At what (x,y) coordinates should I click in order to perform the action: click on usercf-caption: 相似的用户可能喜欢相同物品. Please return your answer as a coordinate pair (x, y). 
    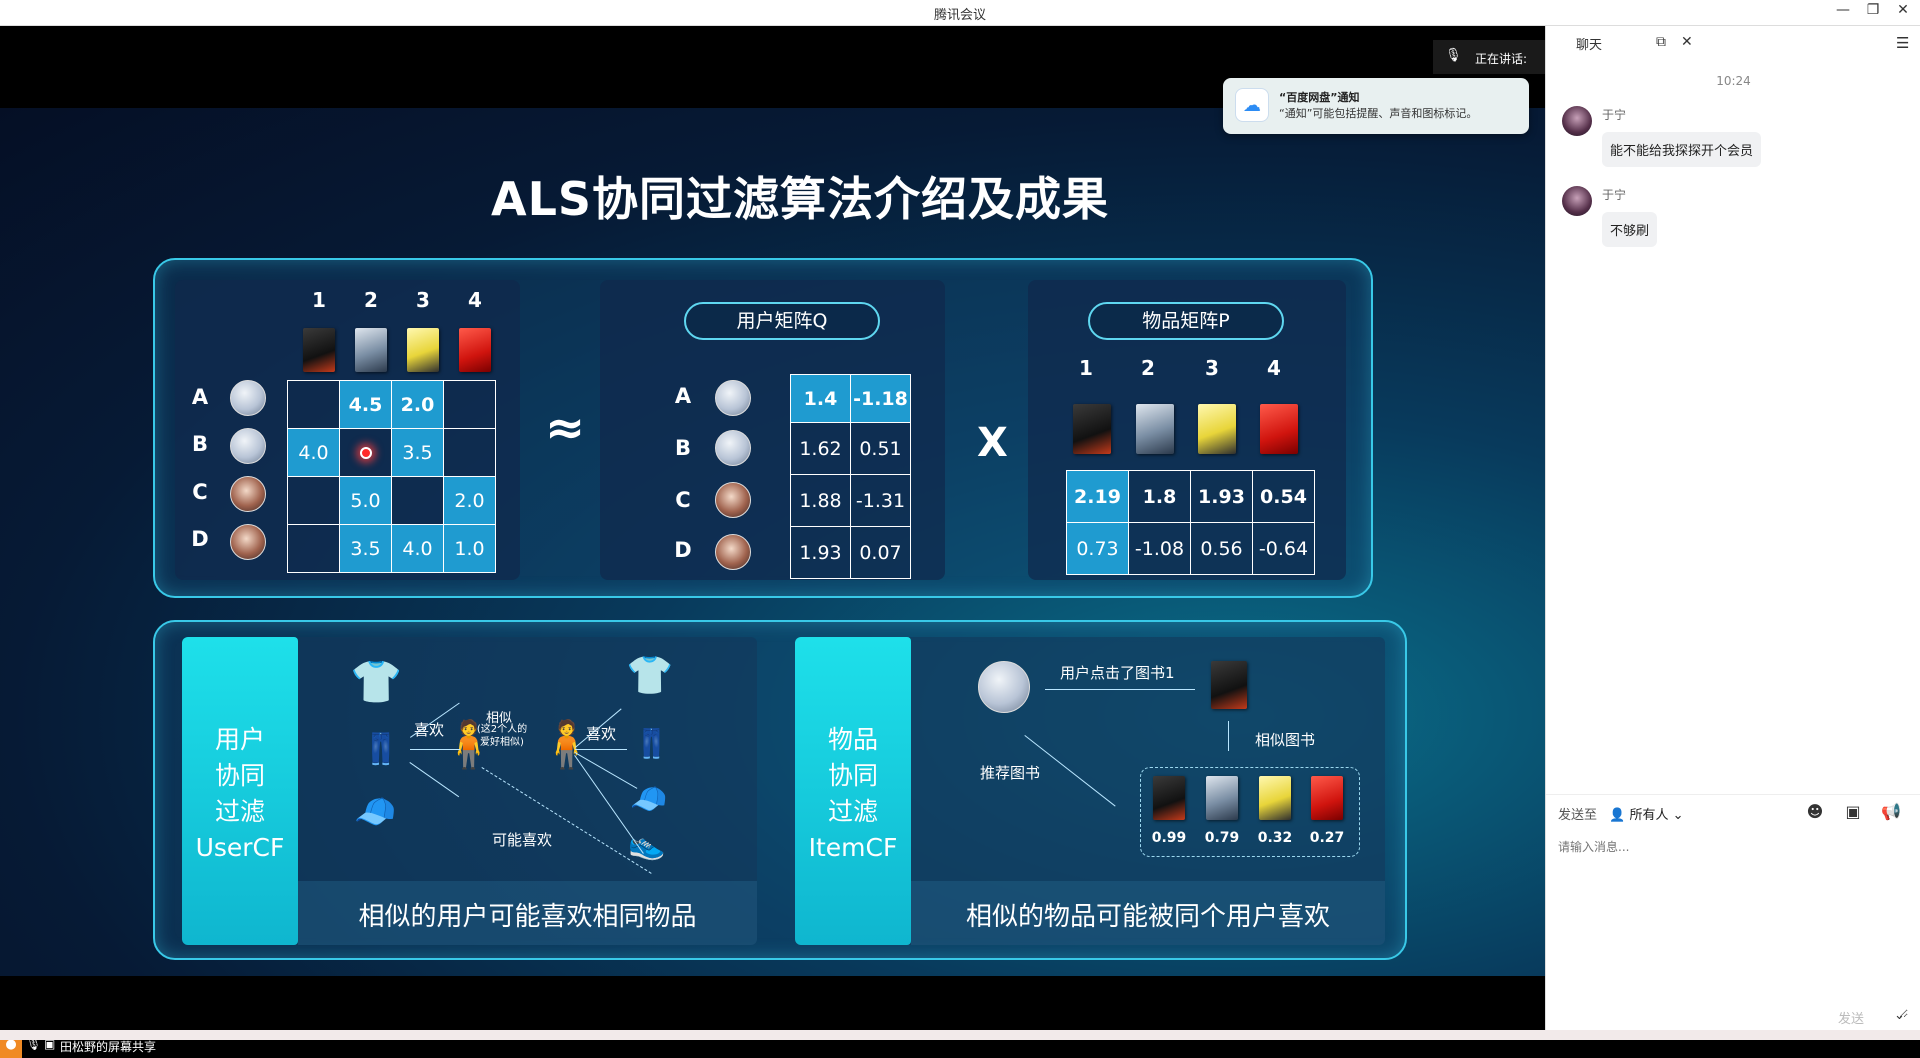
    Looking at the image, I should click on (527, 917).